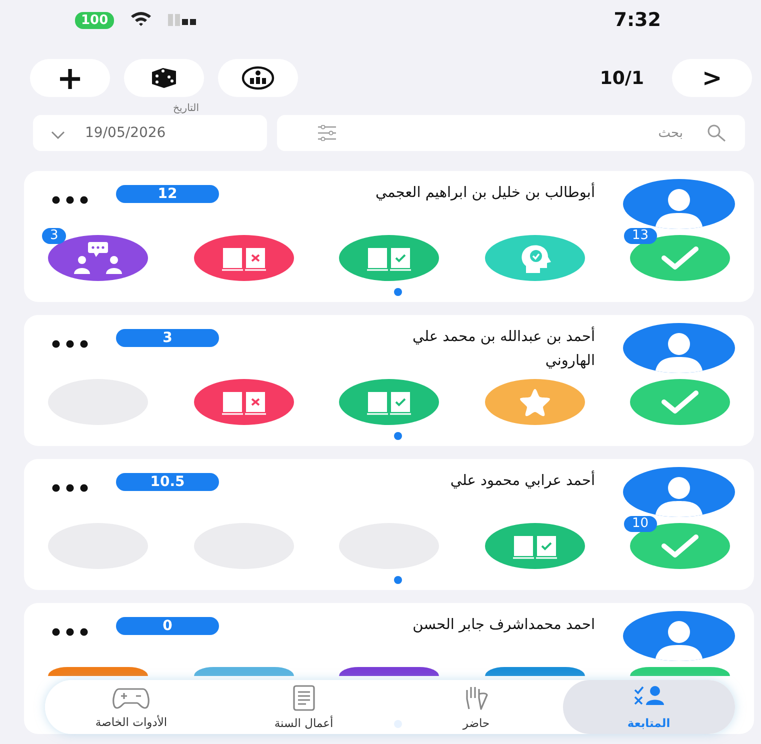  I want to click on people-chat-icon, so click(98, 258).